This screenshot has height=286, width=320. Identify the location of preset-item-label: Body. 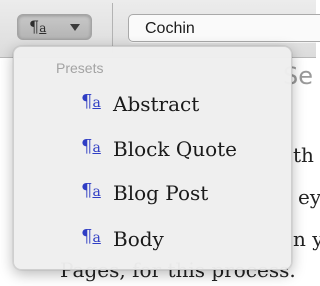
(138, 239).